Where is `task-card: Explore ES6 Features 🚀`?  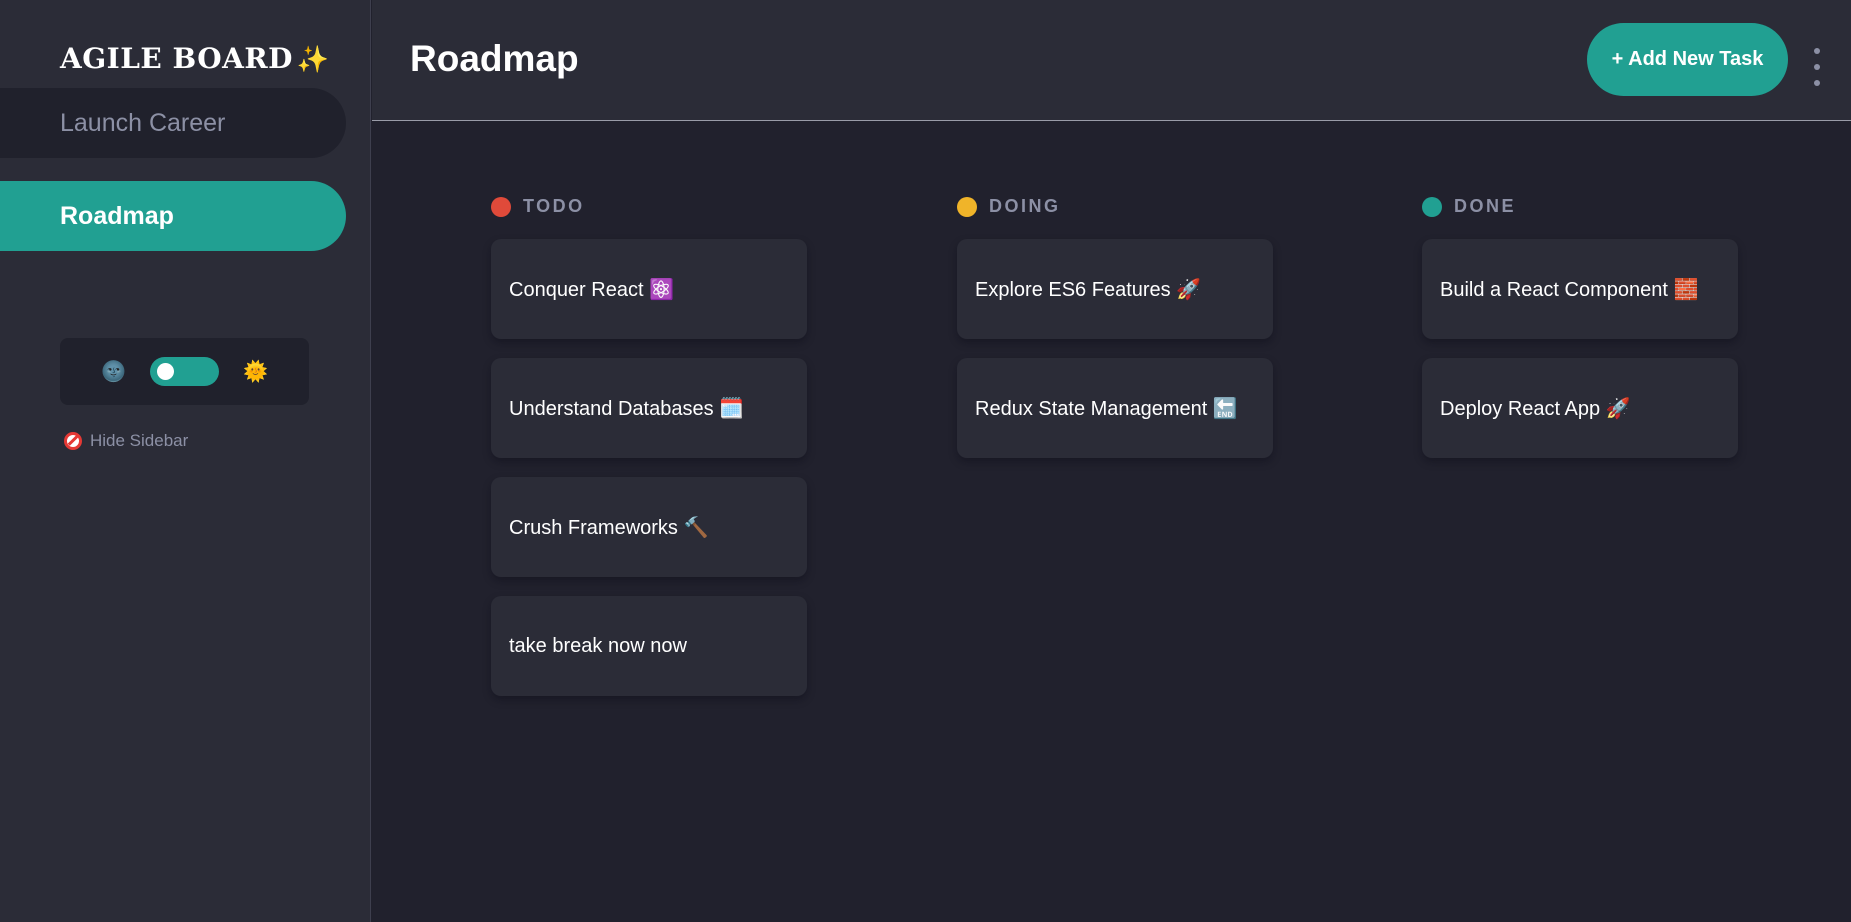
task-card: Explore ES6 Features 🚀 is located at coordinates (1115, 289).